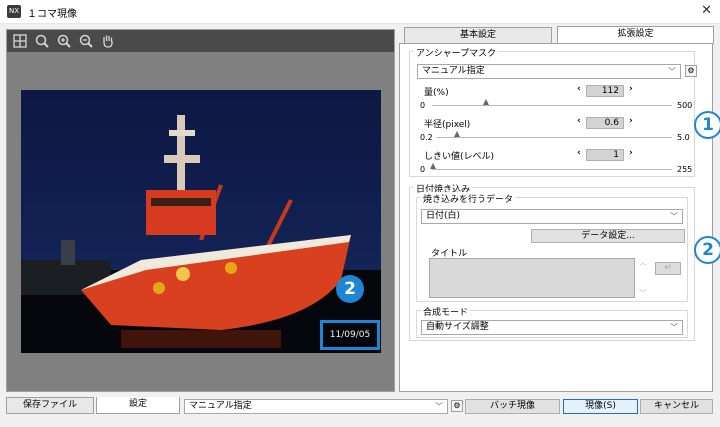 The height and width of the screenshot is (427, 720). Describe the element at coordinates (52, 14) in the screenshot. I see `window-title: １コマ現像` at that location.